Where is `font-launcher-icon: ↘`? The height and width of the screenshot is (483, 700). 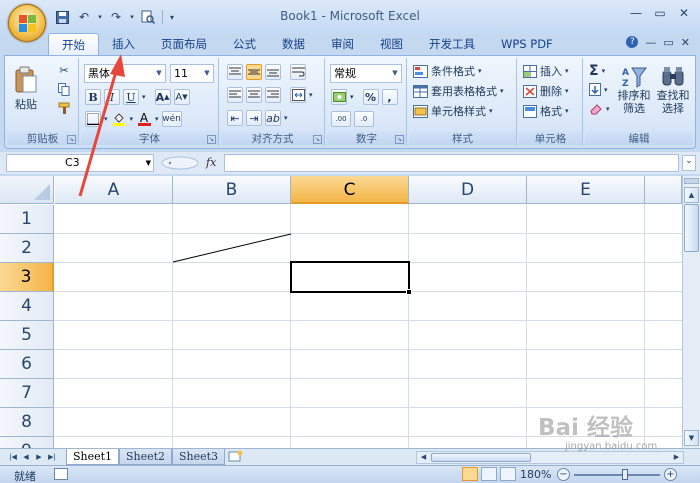
font-launcher-icon: ↘ is located at coordinates (211, 139).